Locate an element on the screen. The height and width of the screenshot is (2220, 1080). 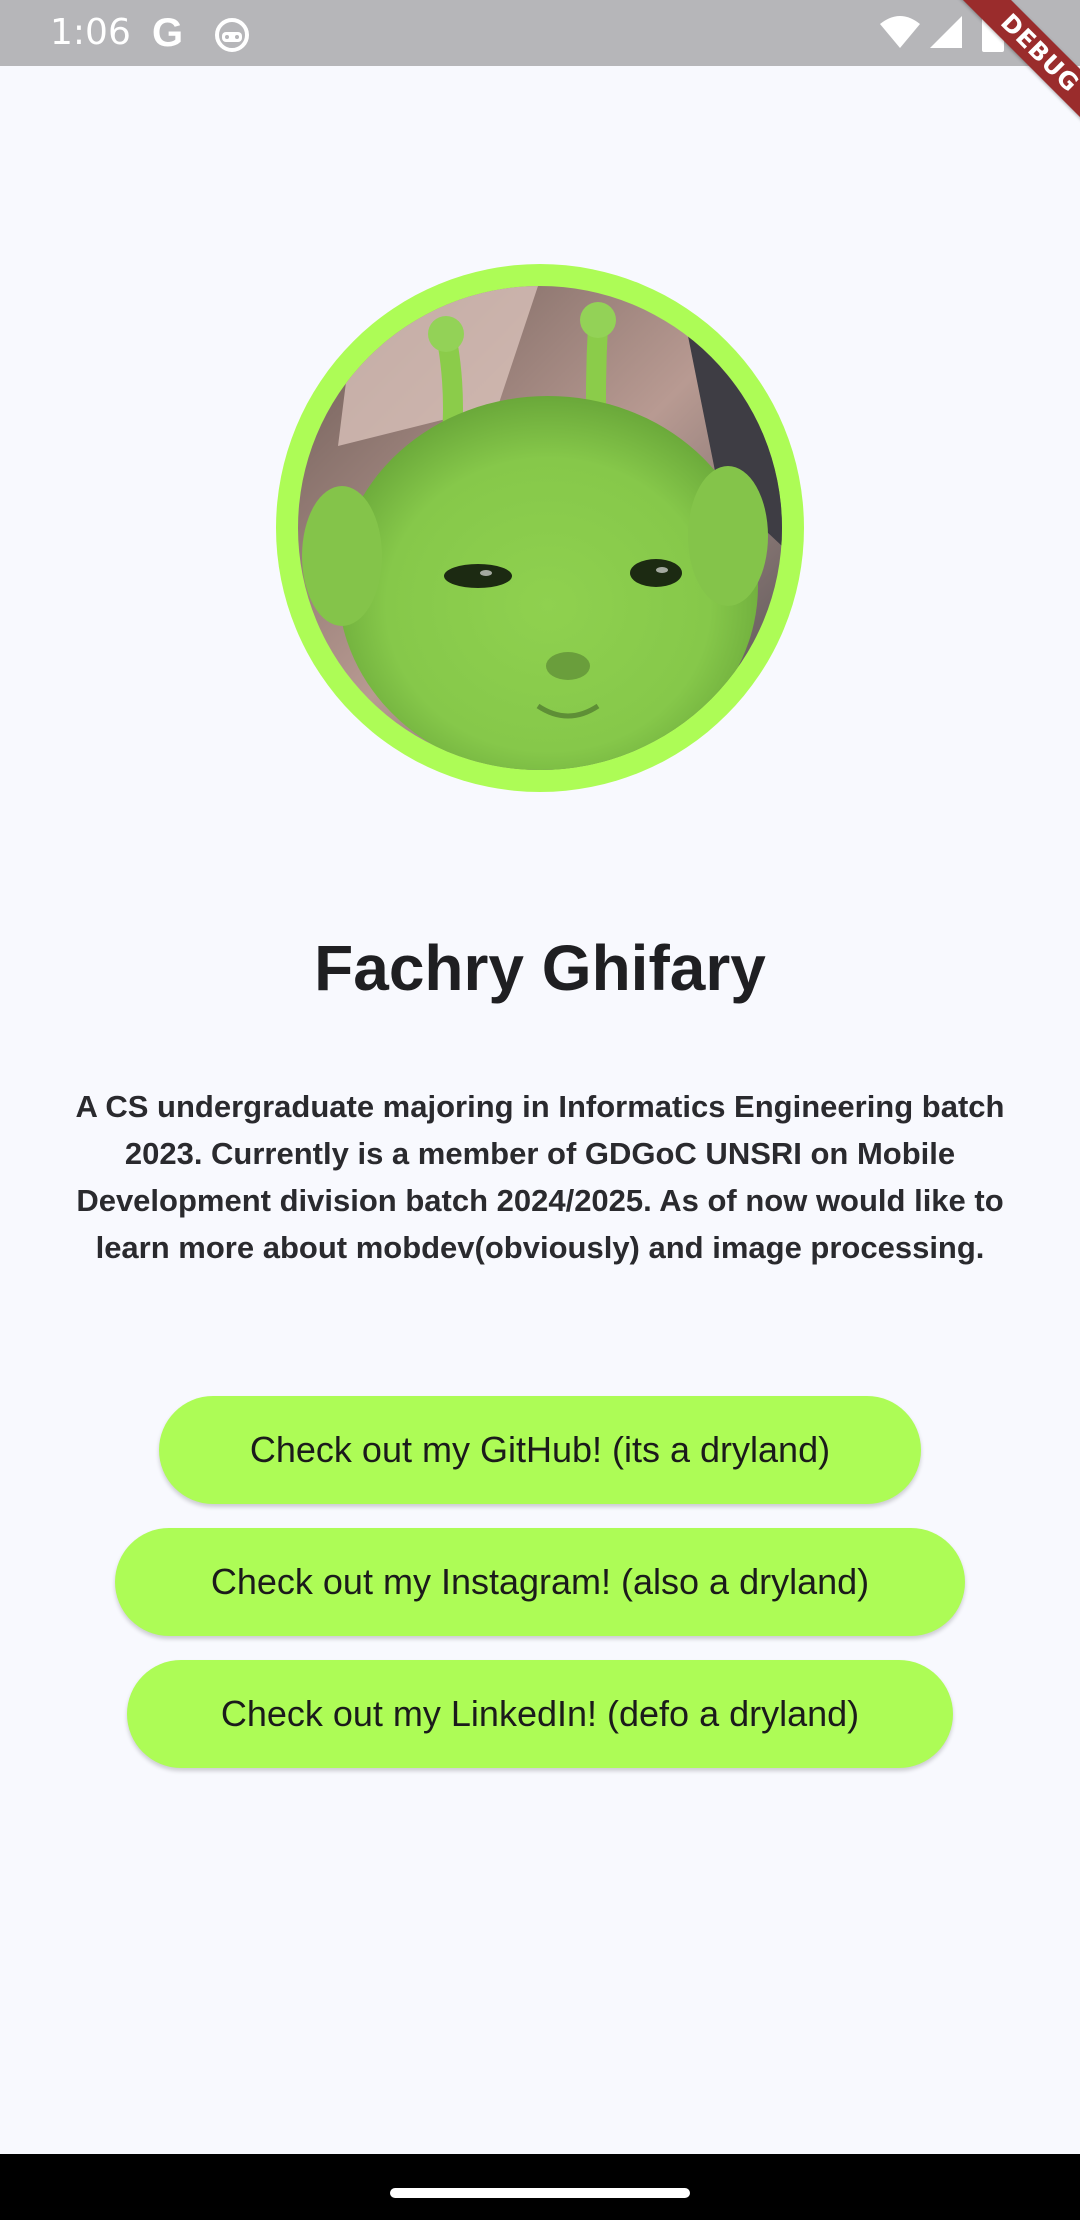
linkedin-button: Check out my LinkedIn! (defo a dryland) is located at coordinates (540, 1714).